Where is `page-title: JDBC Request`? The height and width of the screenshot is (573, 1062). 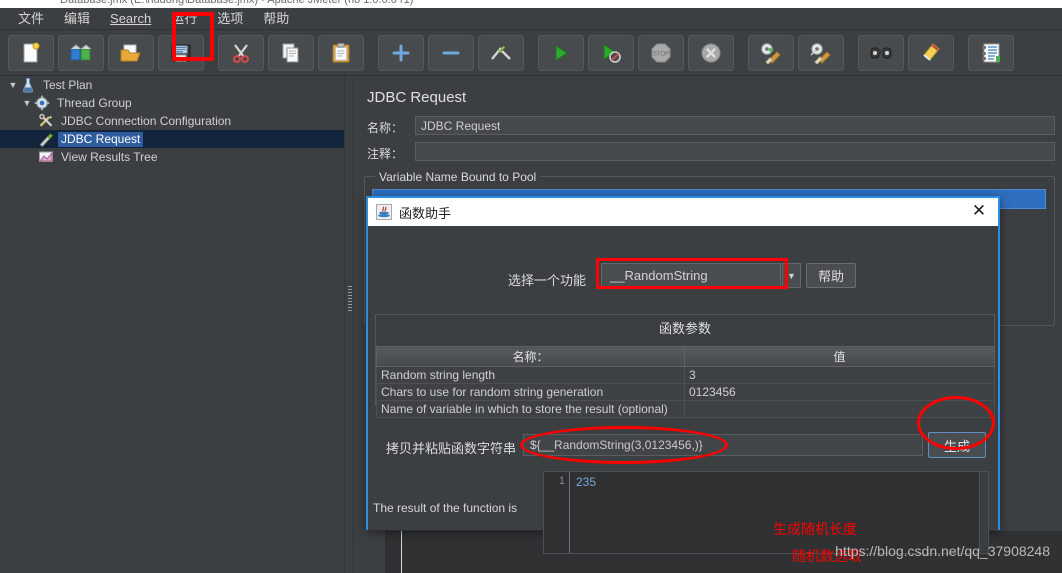 page-title: JDBC Request is located at coordinates (417, 97).